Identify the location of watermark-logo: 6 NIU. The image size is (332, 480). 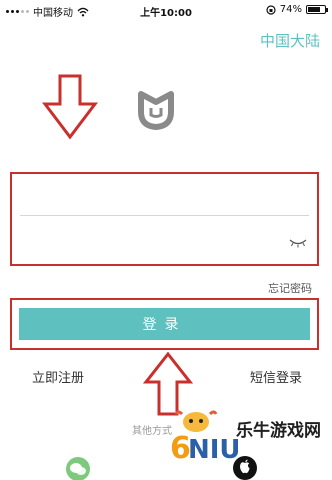
(205, 438).